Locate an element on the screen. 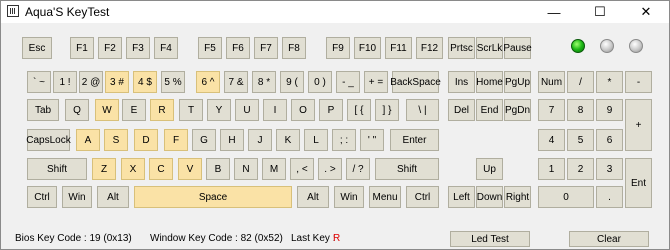  key-backslash: \ | is located at coordinates (422, 110).